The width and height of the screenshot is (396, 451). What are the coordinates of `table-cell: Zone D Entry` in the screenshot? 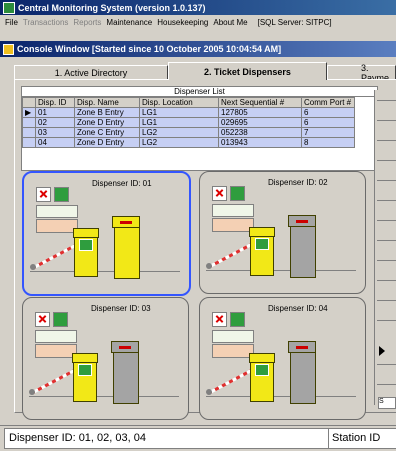 It's located at (107, 122).